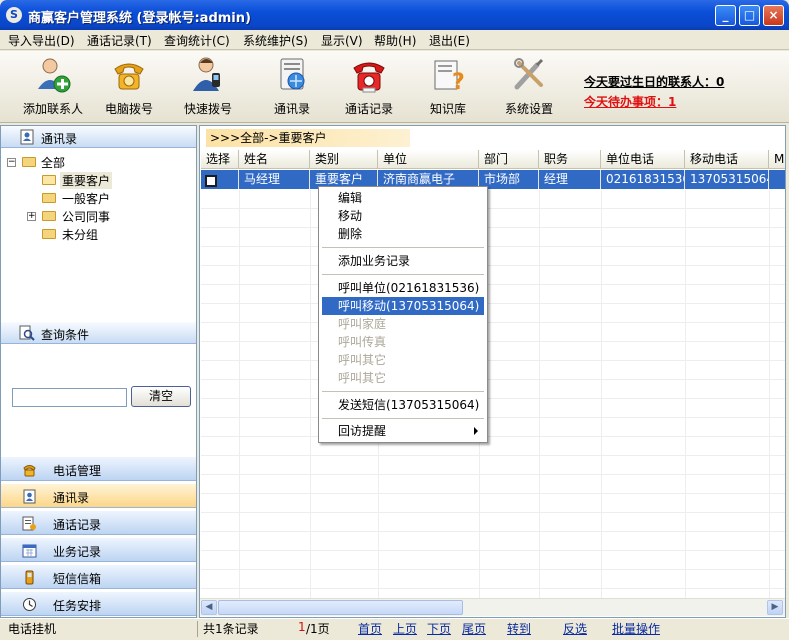  Describe the element at coordinates (476, 431) in the screenshot. I see `submenu-arrow-icon` at that location.